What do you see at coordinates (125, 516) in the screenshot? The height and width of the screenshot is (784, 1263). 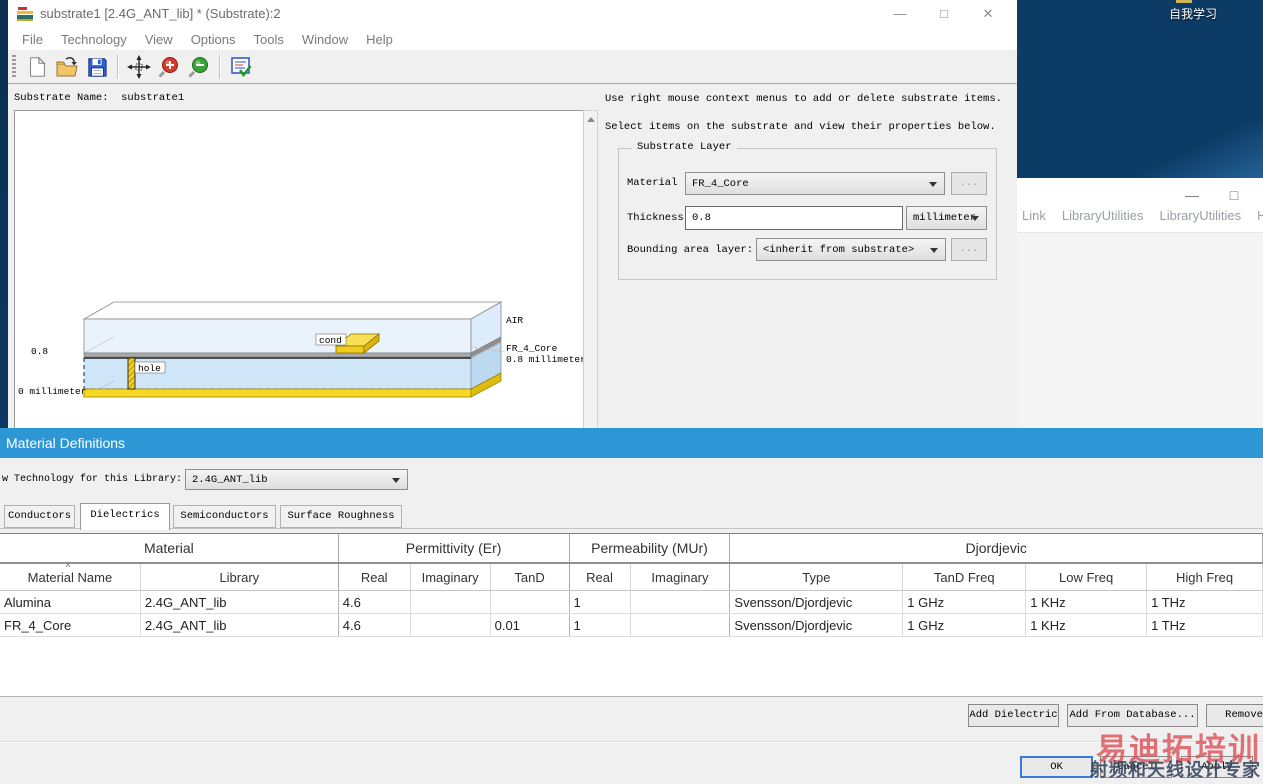 I see `tab-dielectrics: Dielectrics` at bounding box center [125, 516].